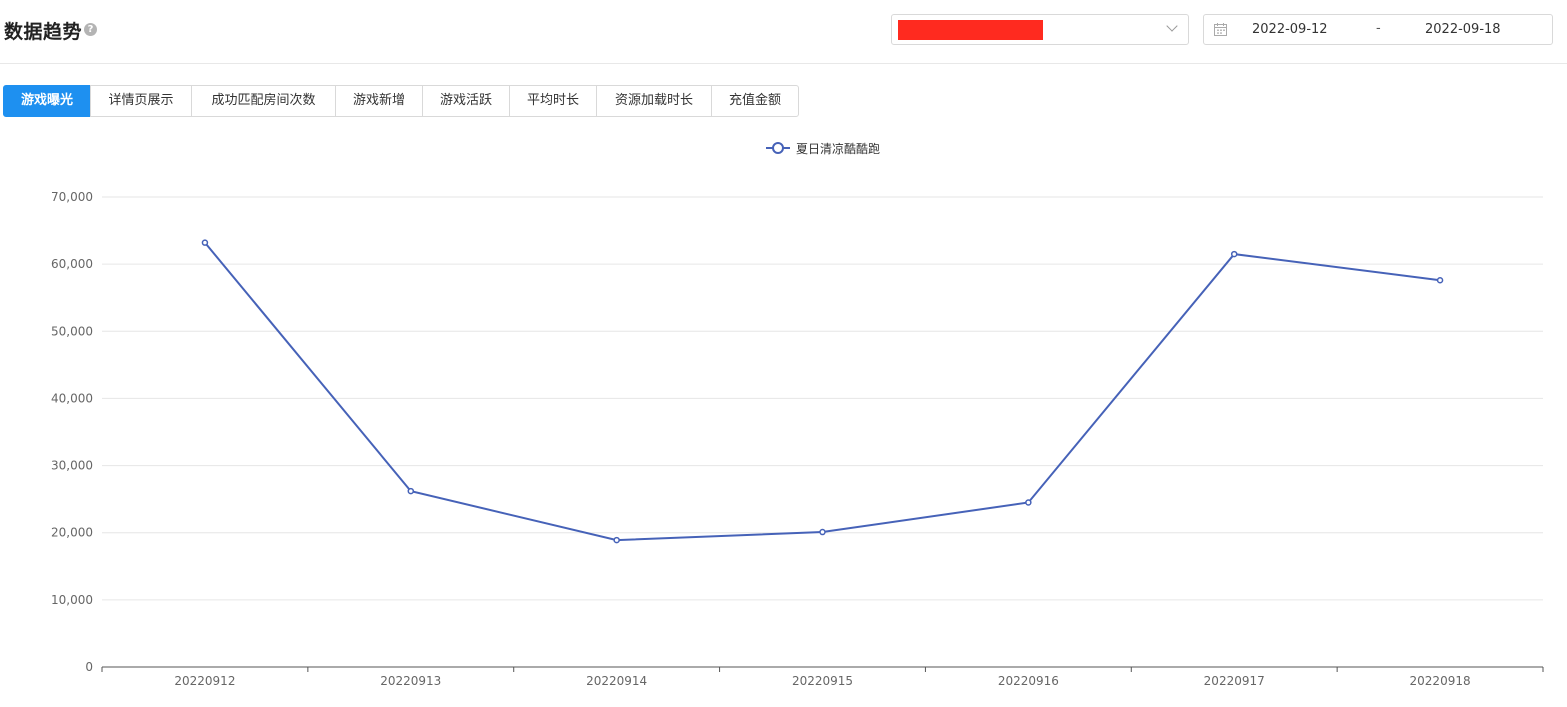  What do you see at coordinates (89, 667) in the screenshot?
I see `y-tick-label: 0` at bounding box center [89, 667].